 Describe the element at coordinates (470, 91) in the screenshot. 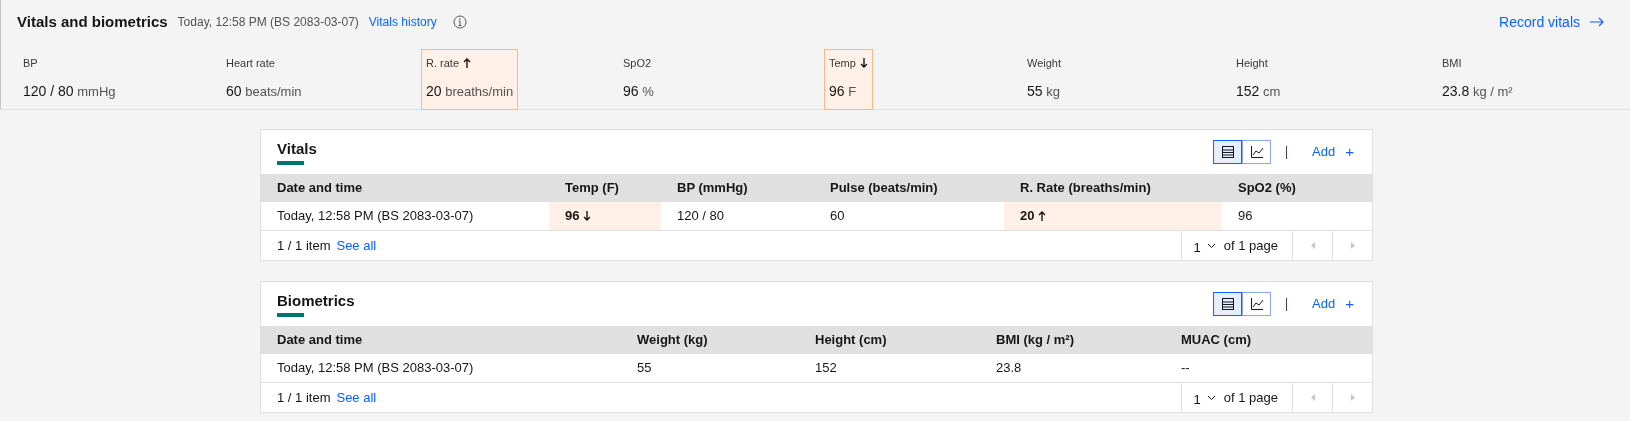

I see `metric-value: 20 breaths/min` at that location.